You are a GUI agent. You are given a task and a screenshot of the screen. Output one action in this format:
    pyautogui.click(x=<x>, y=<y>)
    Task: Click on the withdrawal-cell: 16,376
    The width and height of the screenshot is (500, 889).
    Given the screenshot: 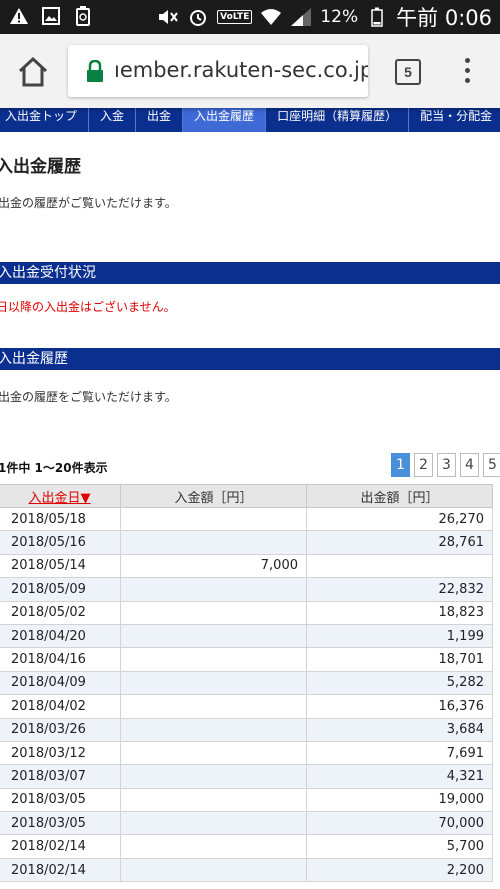 What is the action you would take?
    pyautogui.click(x=399, y=706)
    